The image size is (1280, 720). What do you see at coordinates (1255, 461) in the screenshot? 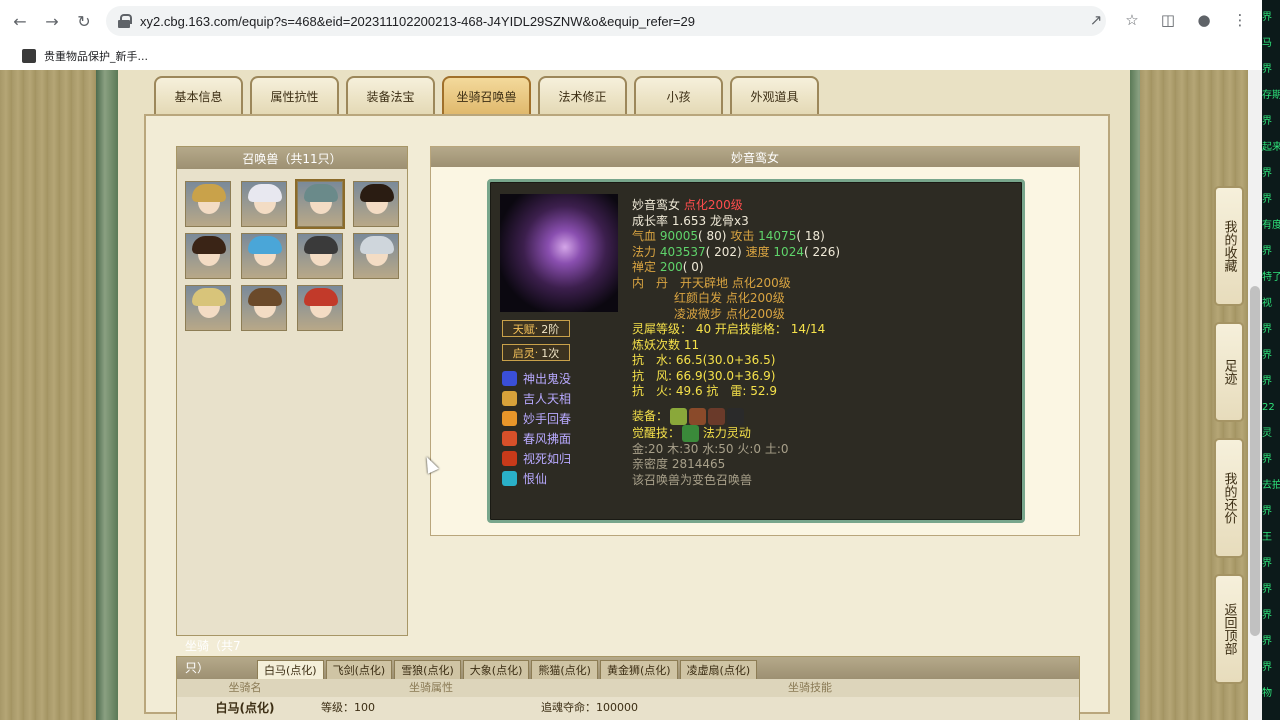
I see `scrollbar-thumb` at bounding box center [1255, 461].